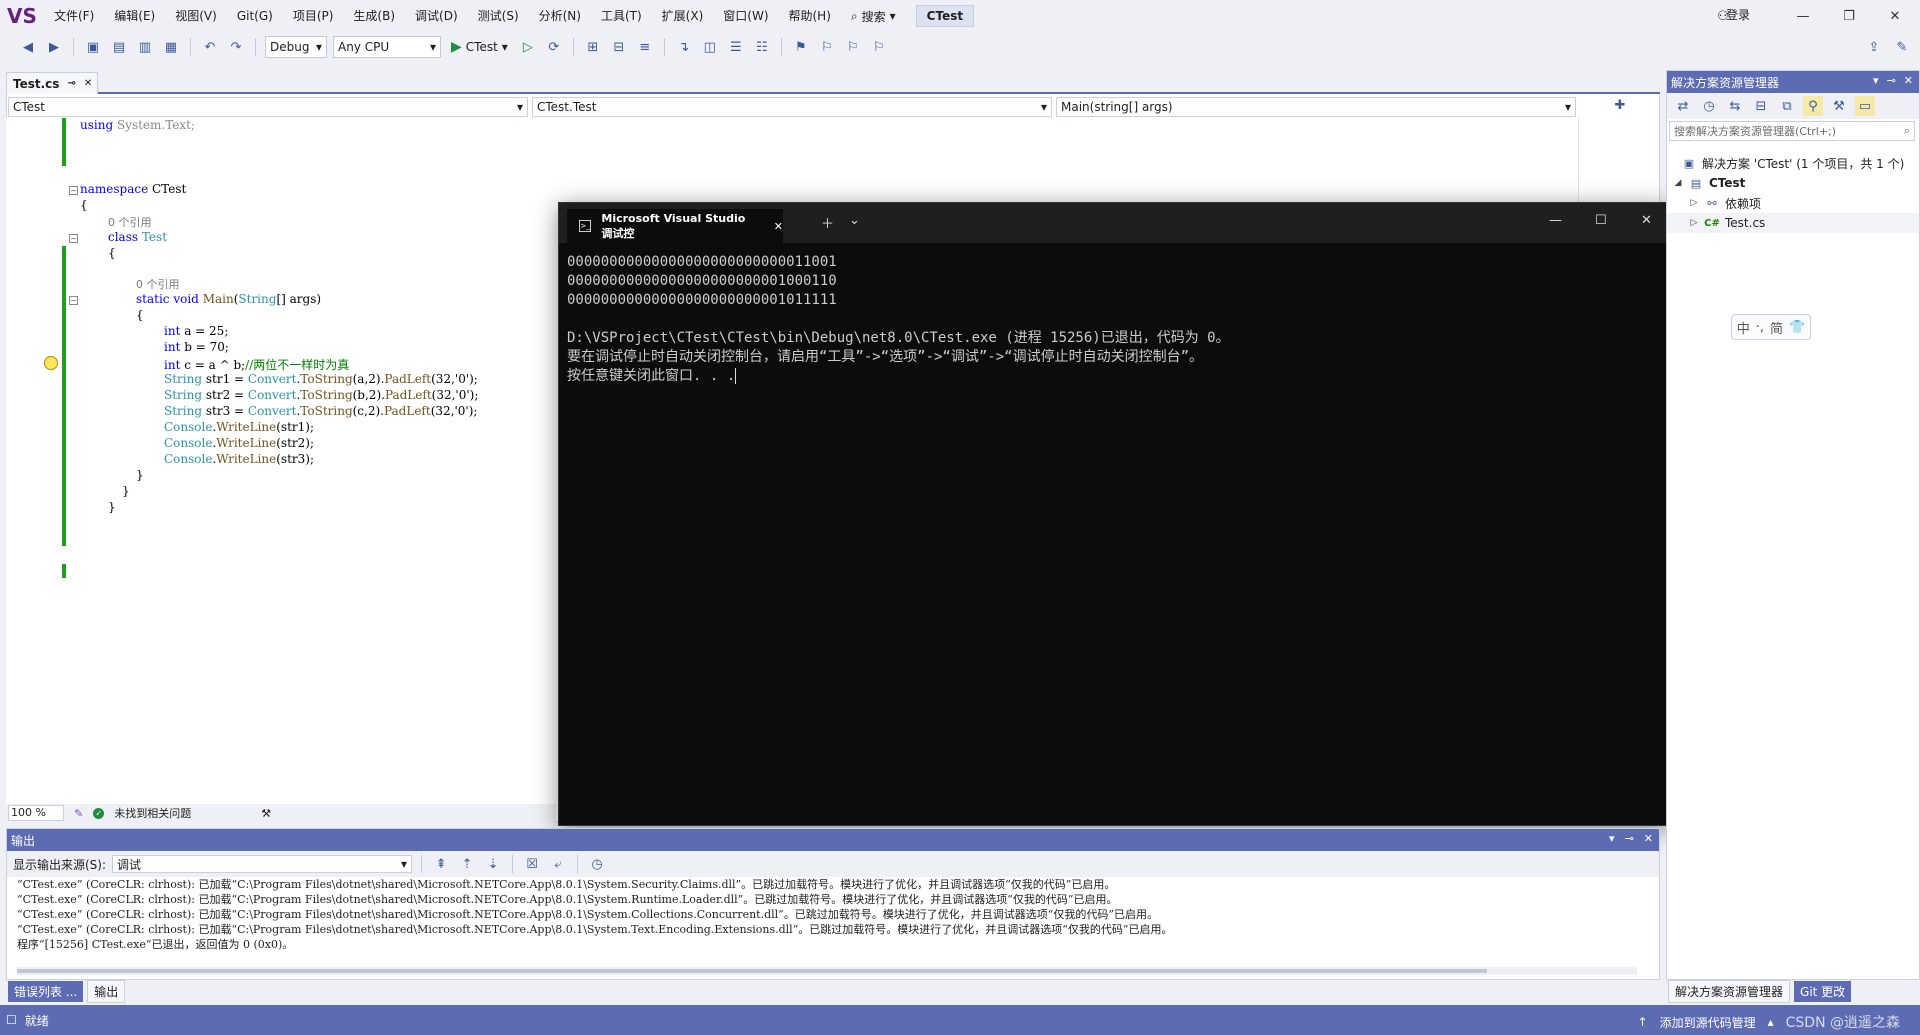 The width and height of the screenshot is (1920, 1035). I want to click on menu-file: 文件(F), so click(74, 16).